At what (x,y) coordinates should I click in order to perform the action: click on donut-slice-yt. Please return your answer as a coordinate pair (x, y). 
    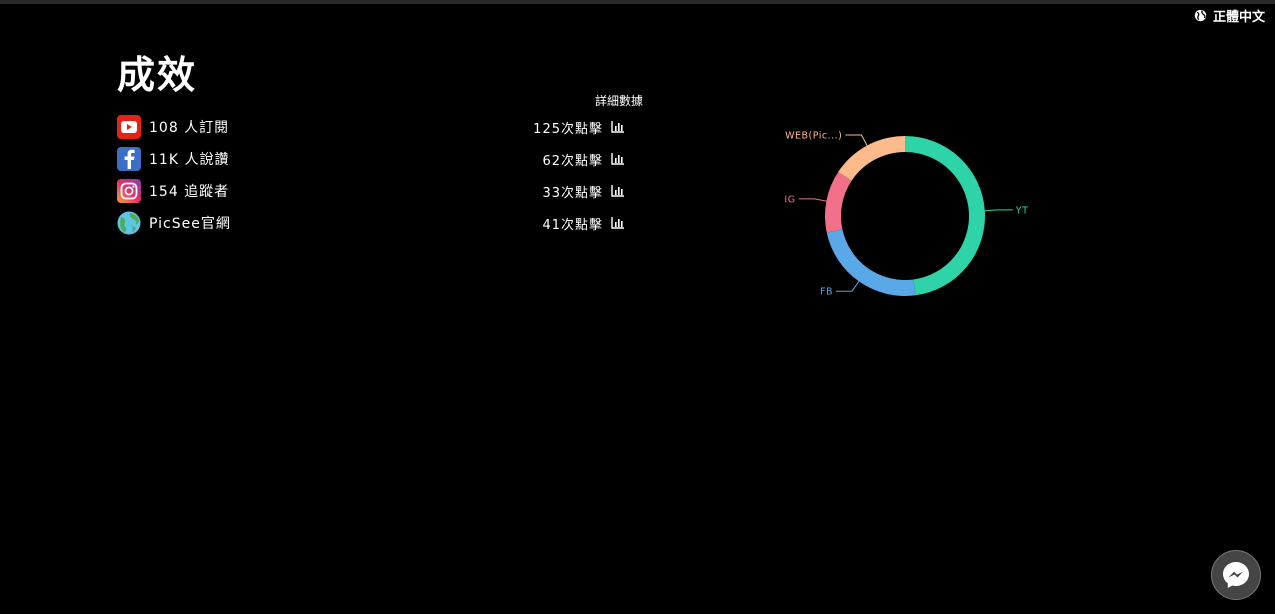
    Looking at the image, I should click on (945, 216).